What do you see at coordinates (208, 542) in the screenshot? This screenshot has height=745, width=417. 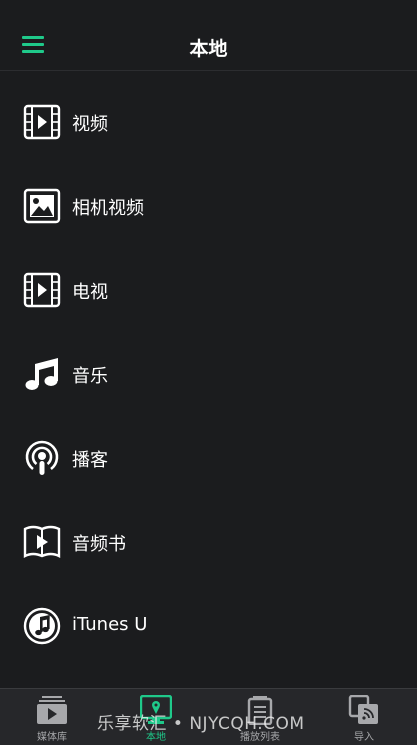 I see `list-item-audiobook: 音频书` at bounding box center [208, 542].